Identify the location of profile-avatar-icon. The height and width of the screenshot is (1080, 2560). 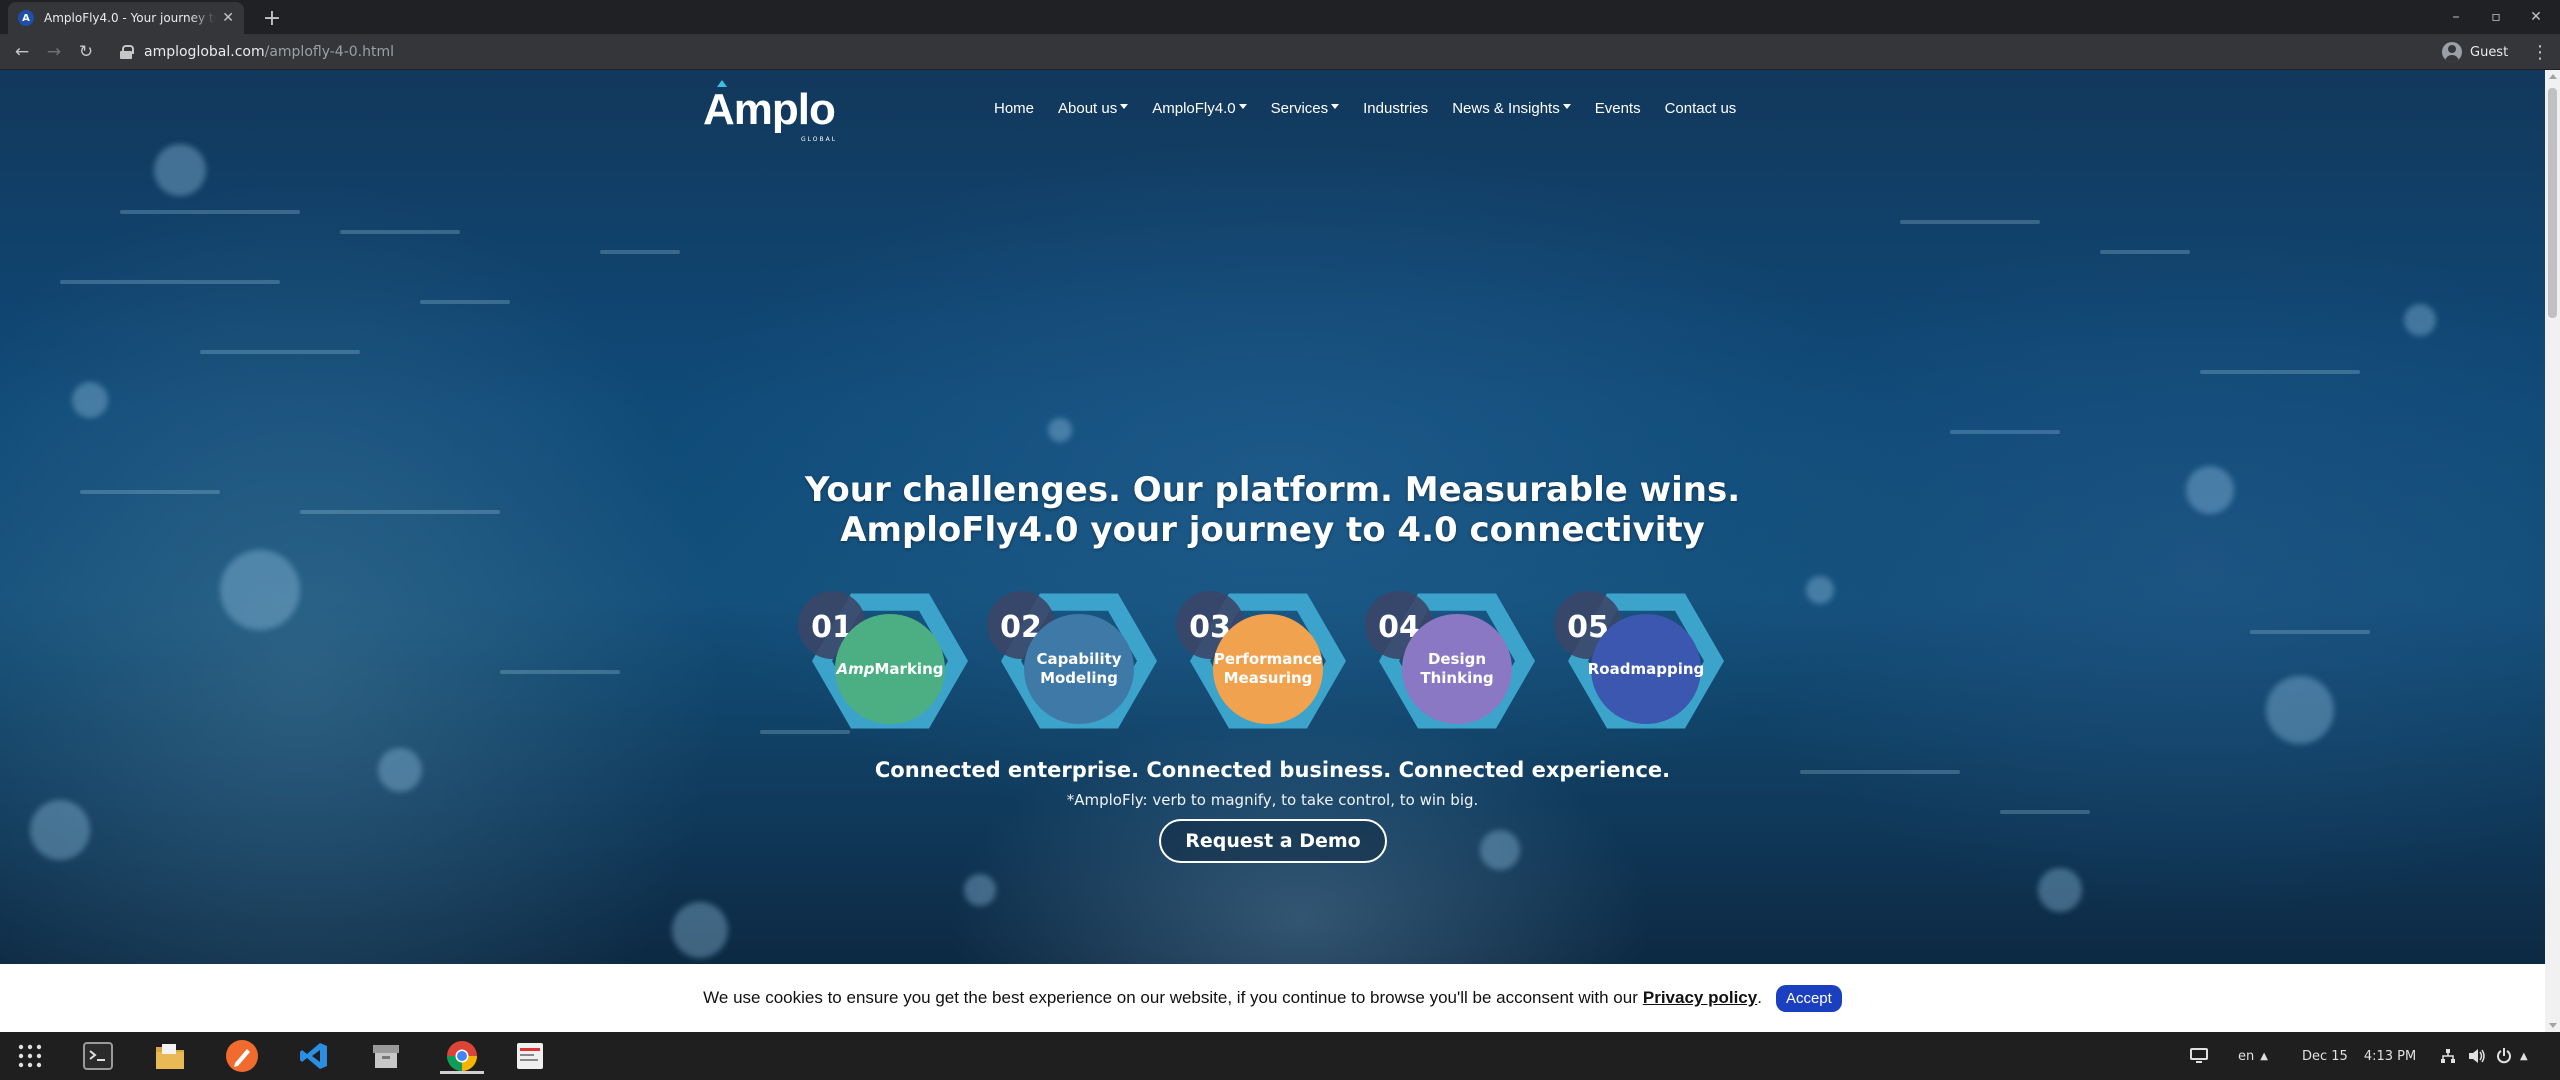
(2452, 52).